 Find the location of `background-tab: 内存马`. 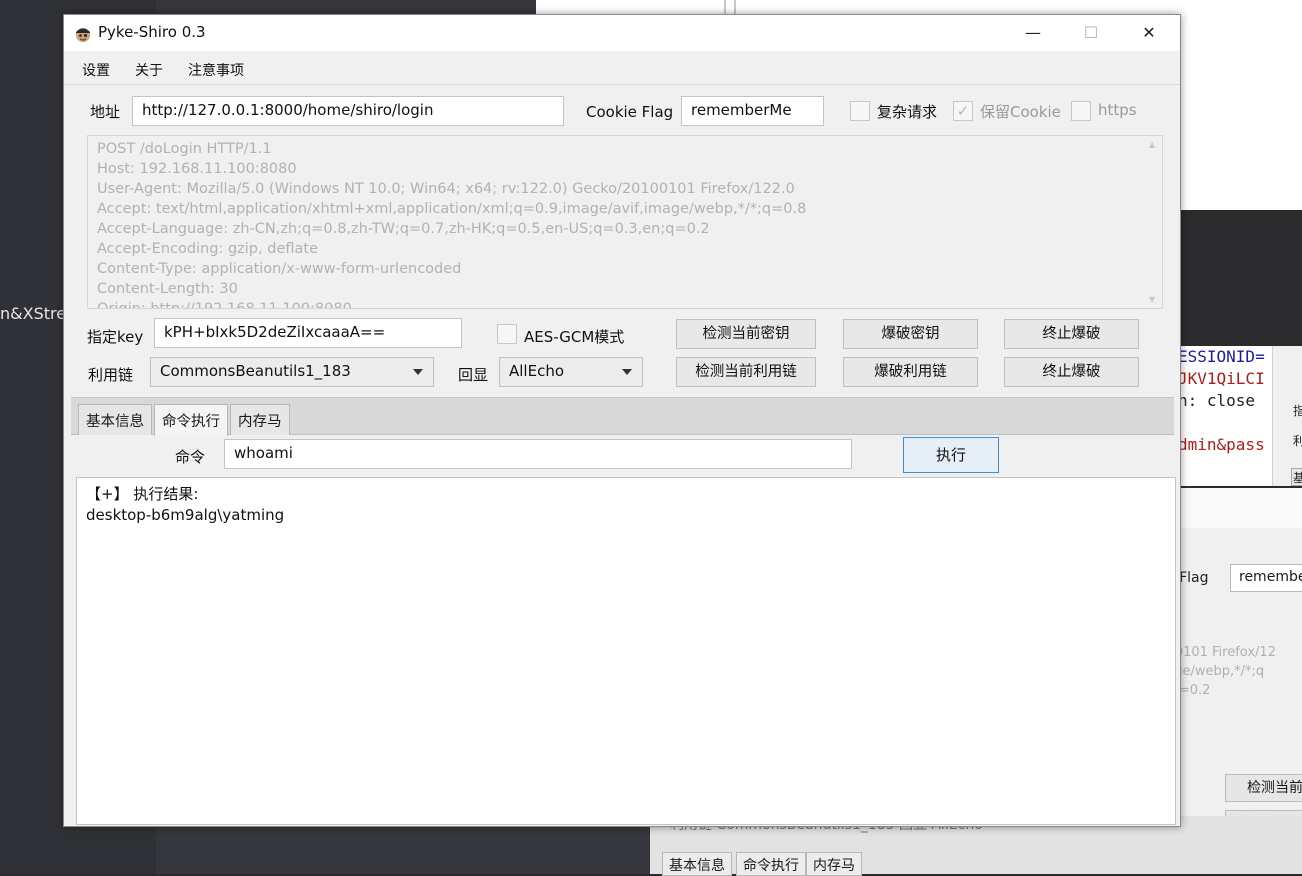

background-tab: 内存马 is located at coordinates (834, 864).